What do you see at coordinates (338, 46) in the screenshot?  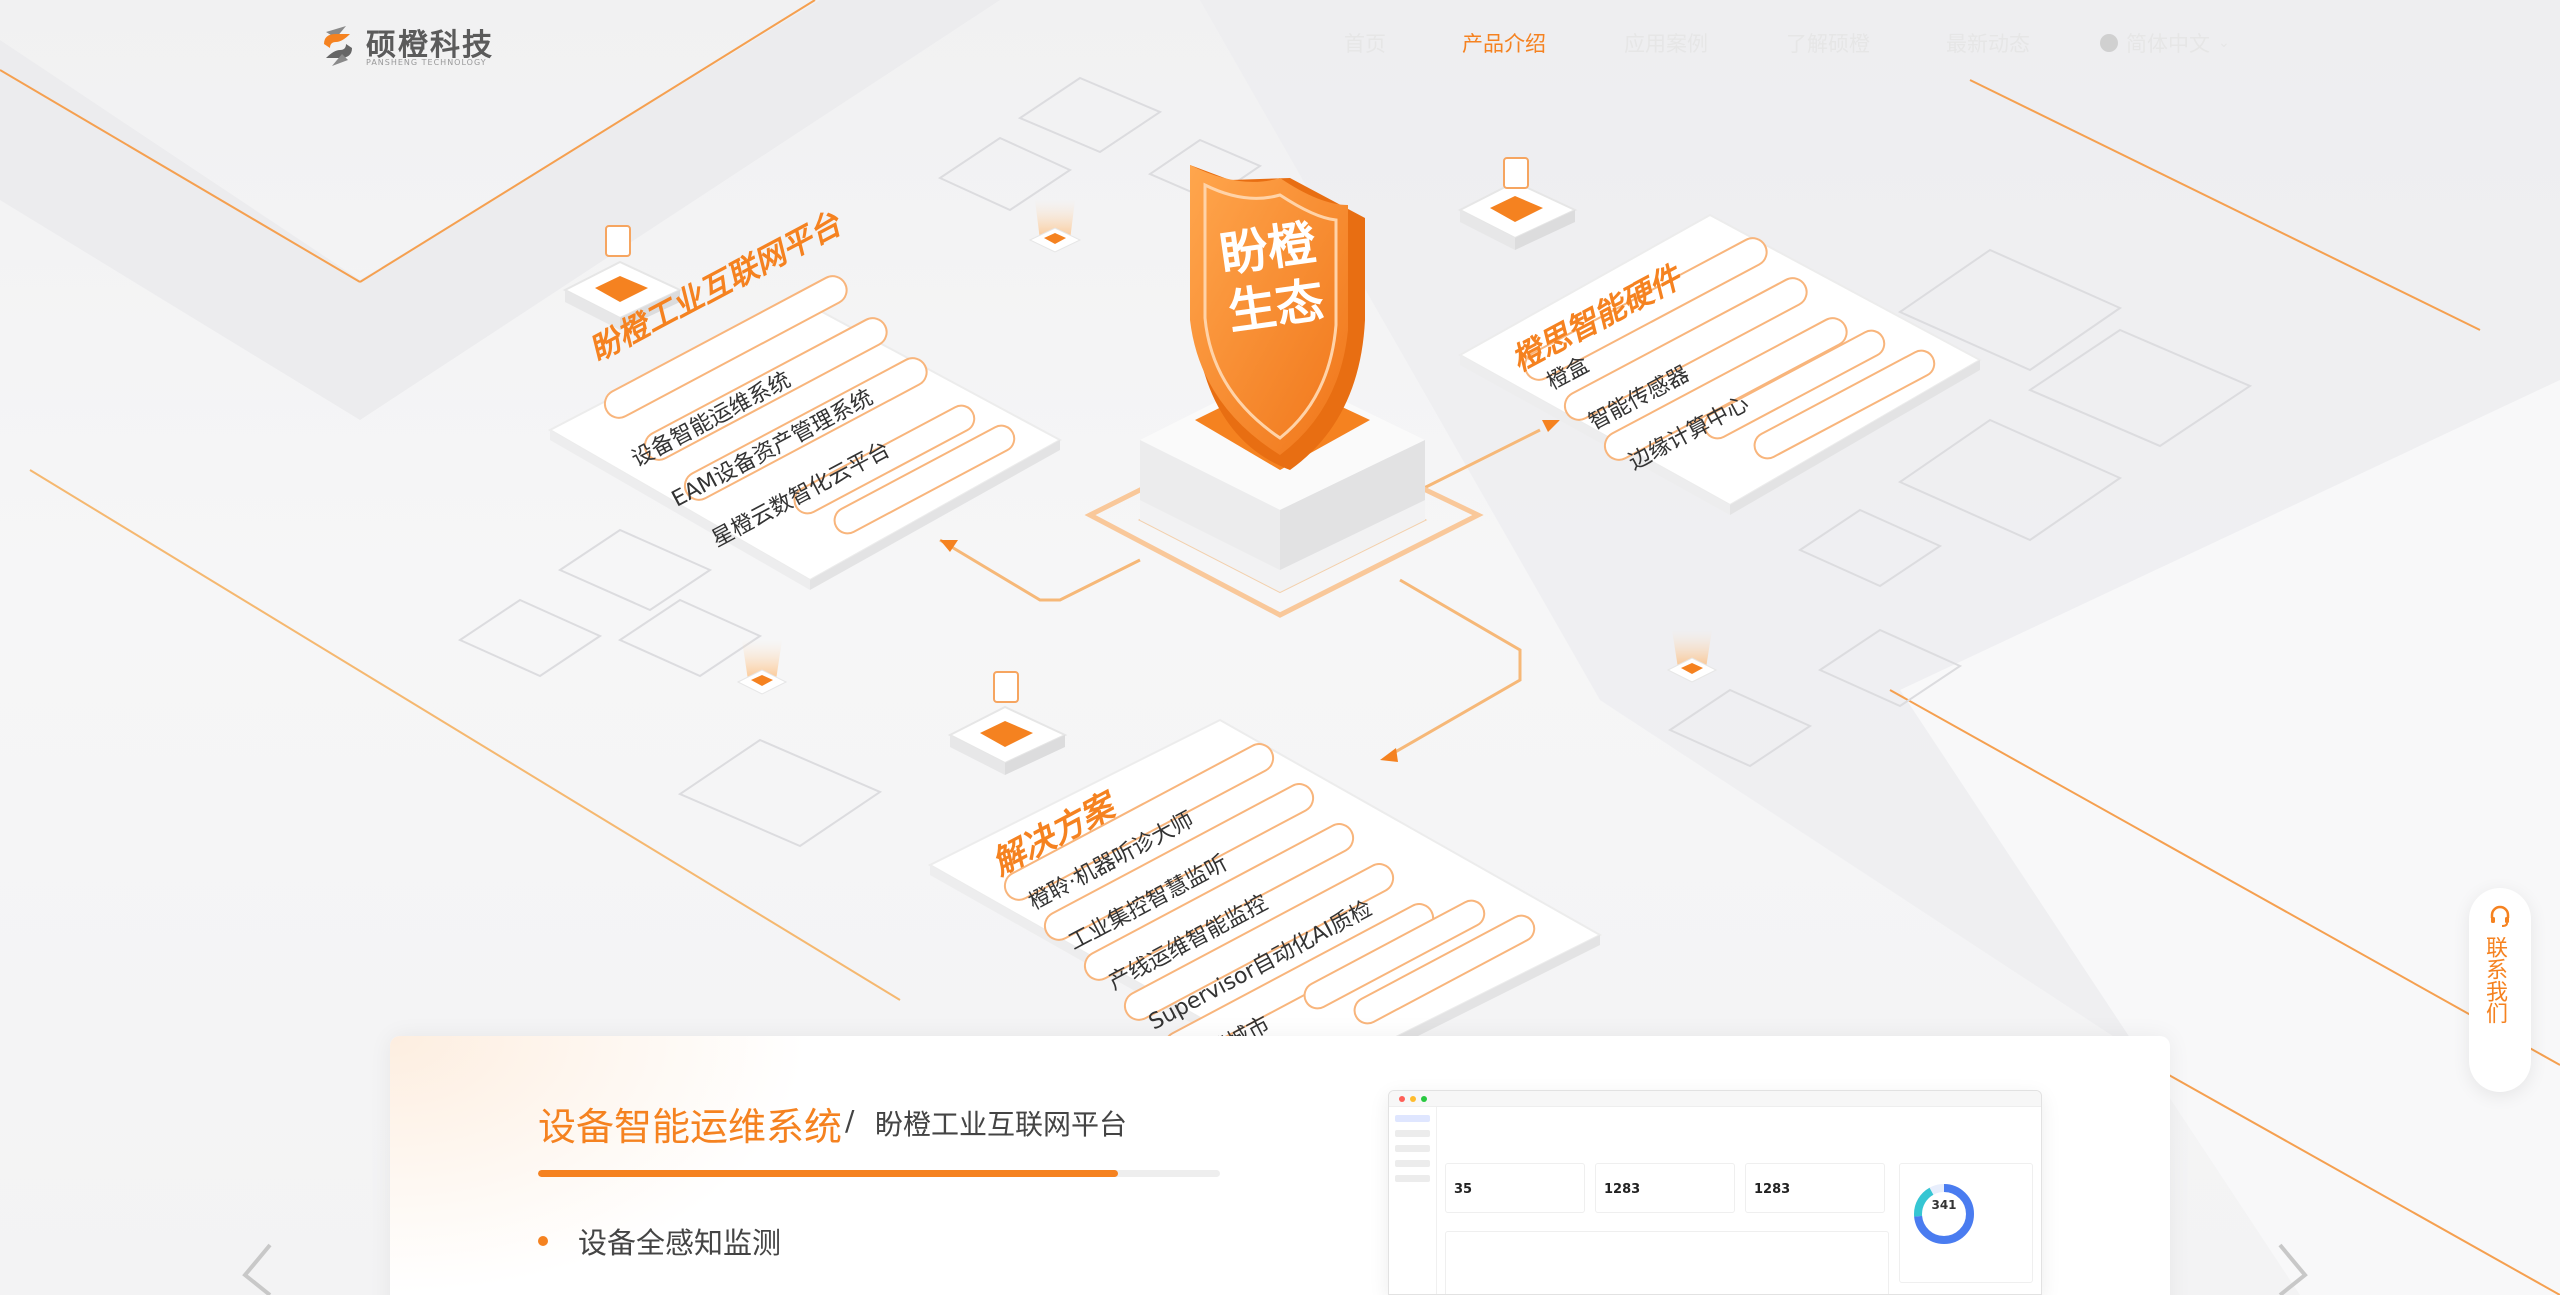 I see `logo-mark-icon` at bounding box center [338, 46].